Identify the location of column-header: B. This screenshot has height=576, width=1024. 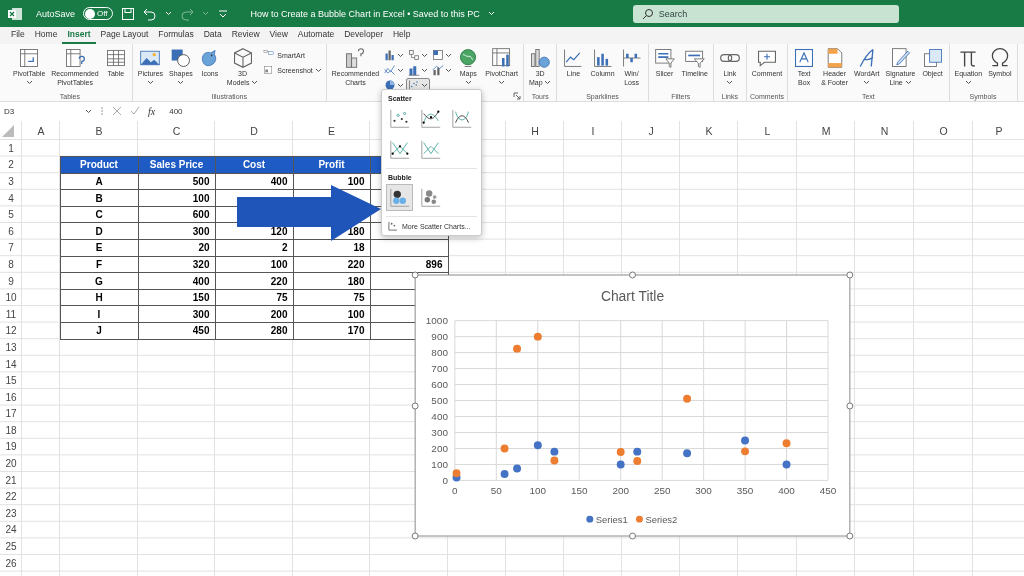
(99, 130).